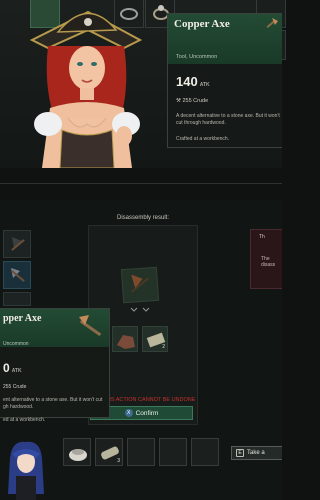 Image resolution: width=320 pixels, height=500 pixels. Describe the element at coordinates (54, 328) in the screenshot. I see `tooltip-header: pper Axe Uncommon` at that location.